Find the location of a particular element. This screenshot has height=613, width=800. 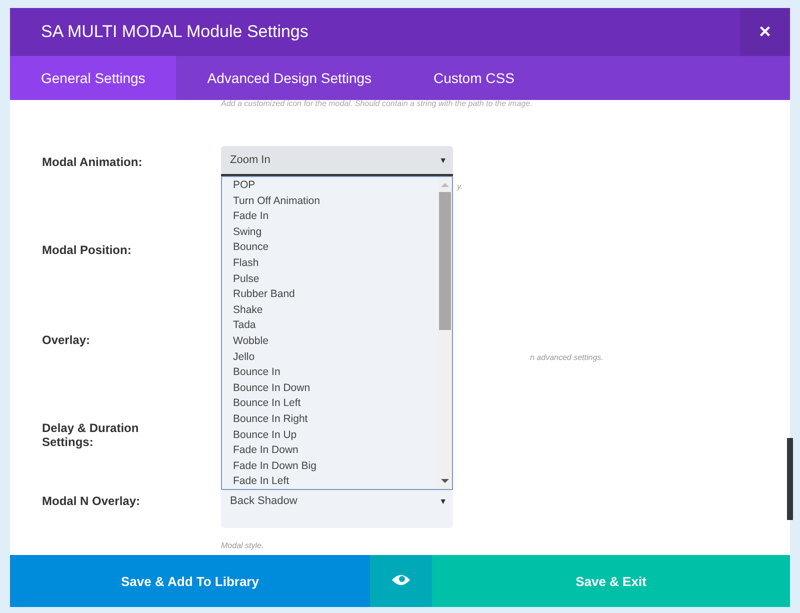

dropdown-option: Bounce In Left is located at coordinates (335, 404).